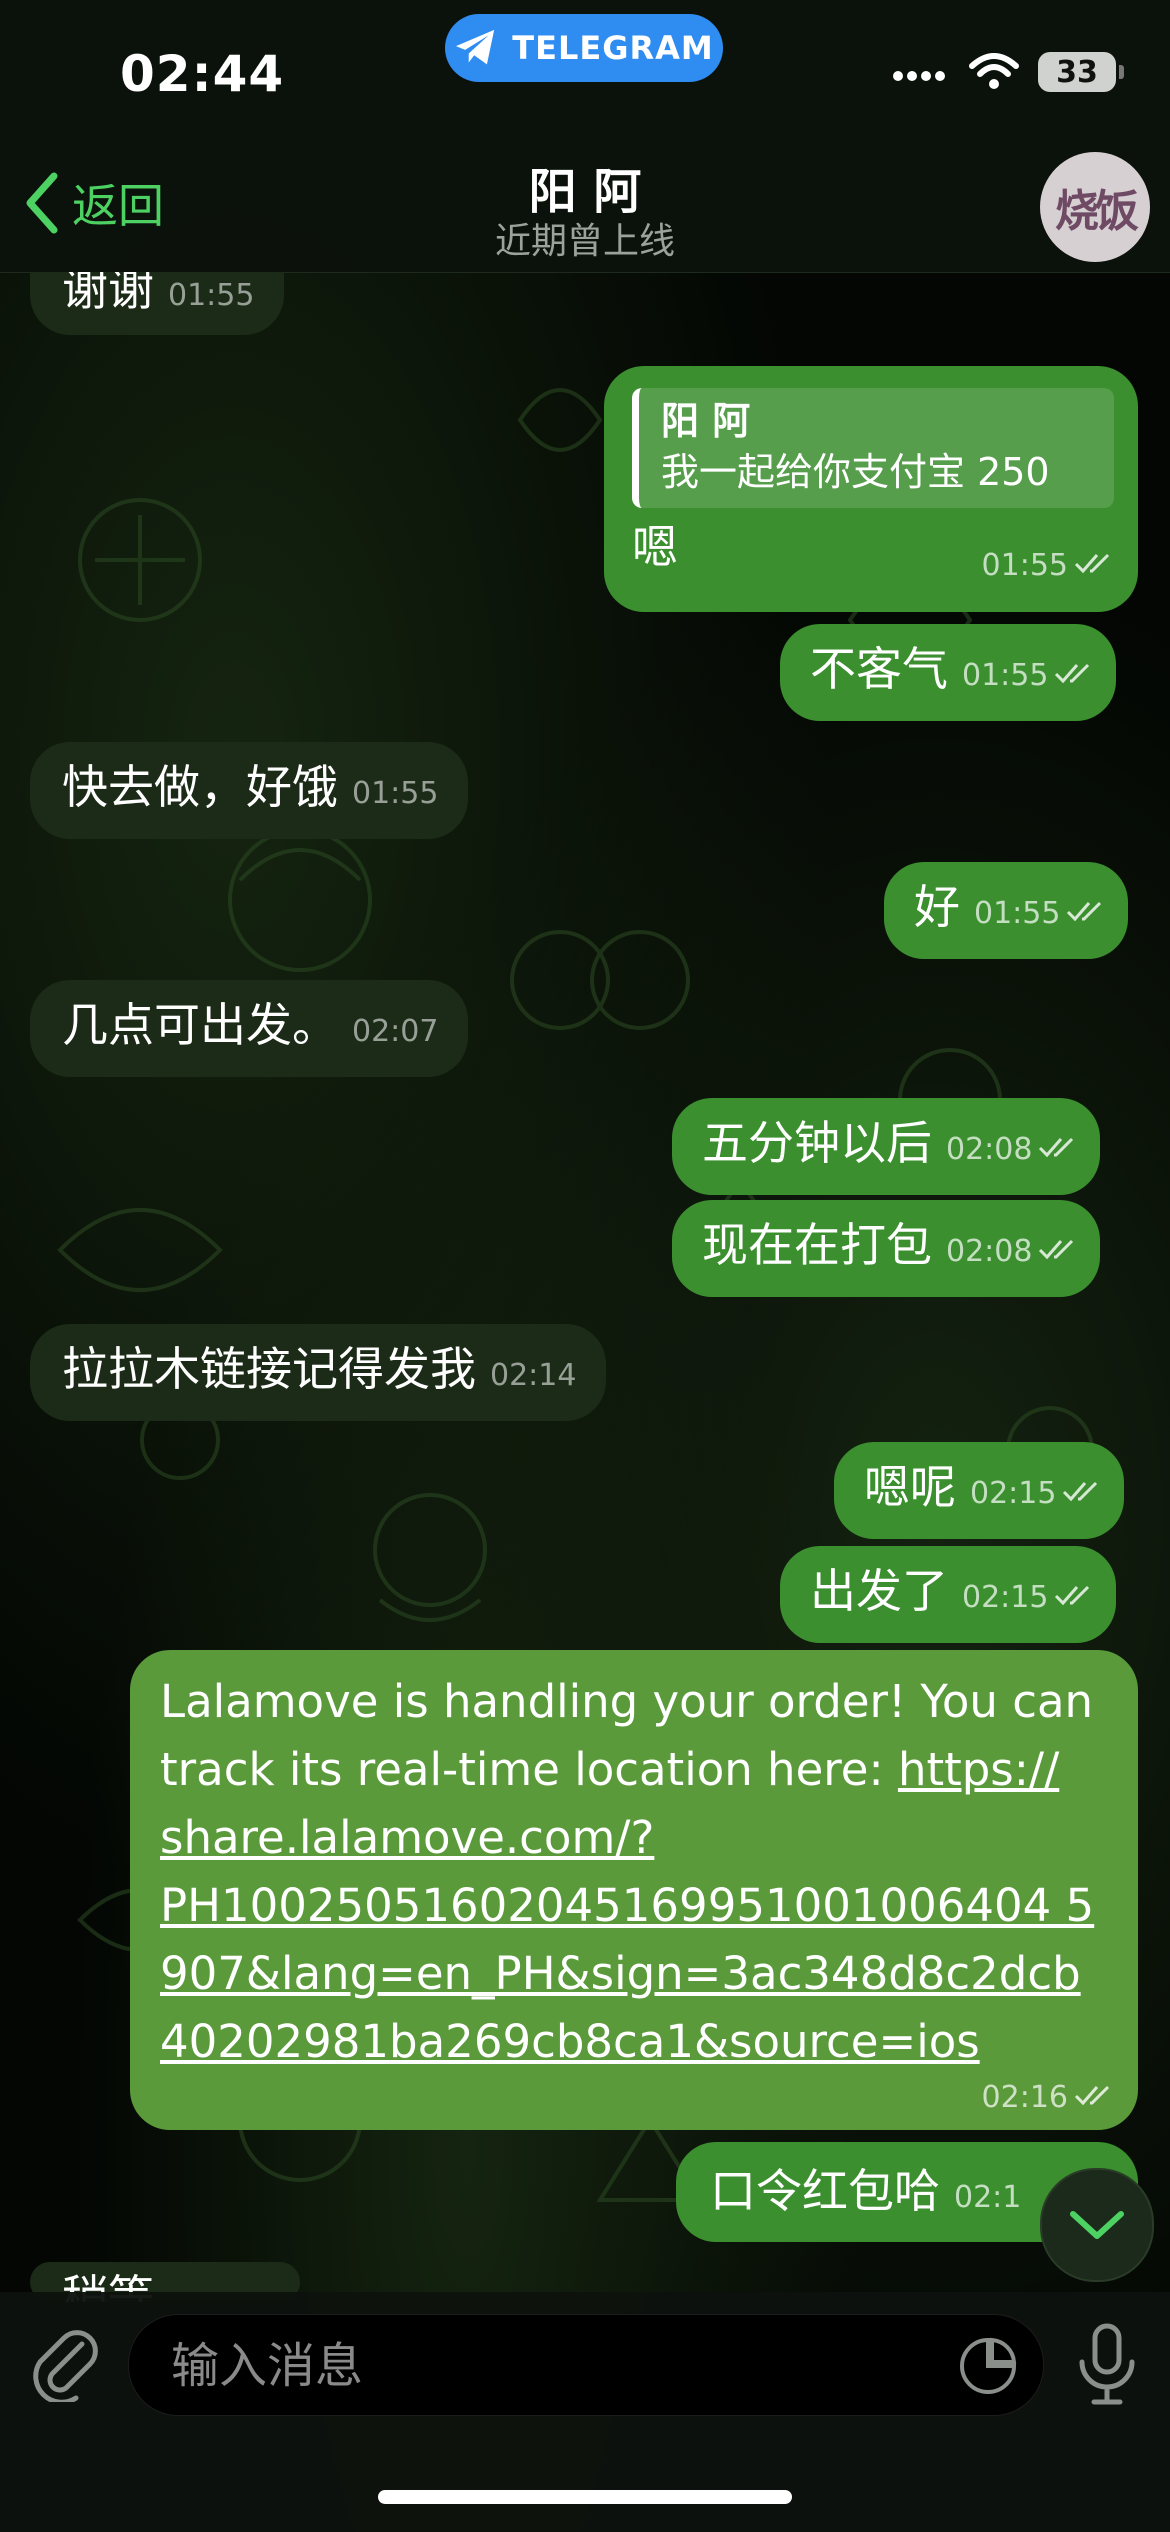 The width and height of the screenshot is (1170, 2532). What do you see at coordinates (937, 907) in the screenshot?
I see `message-text: 好` at bounding box center [937, 907].